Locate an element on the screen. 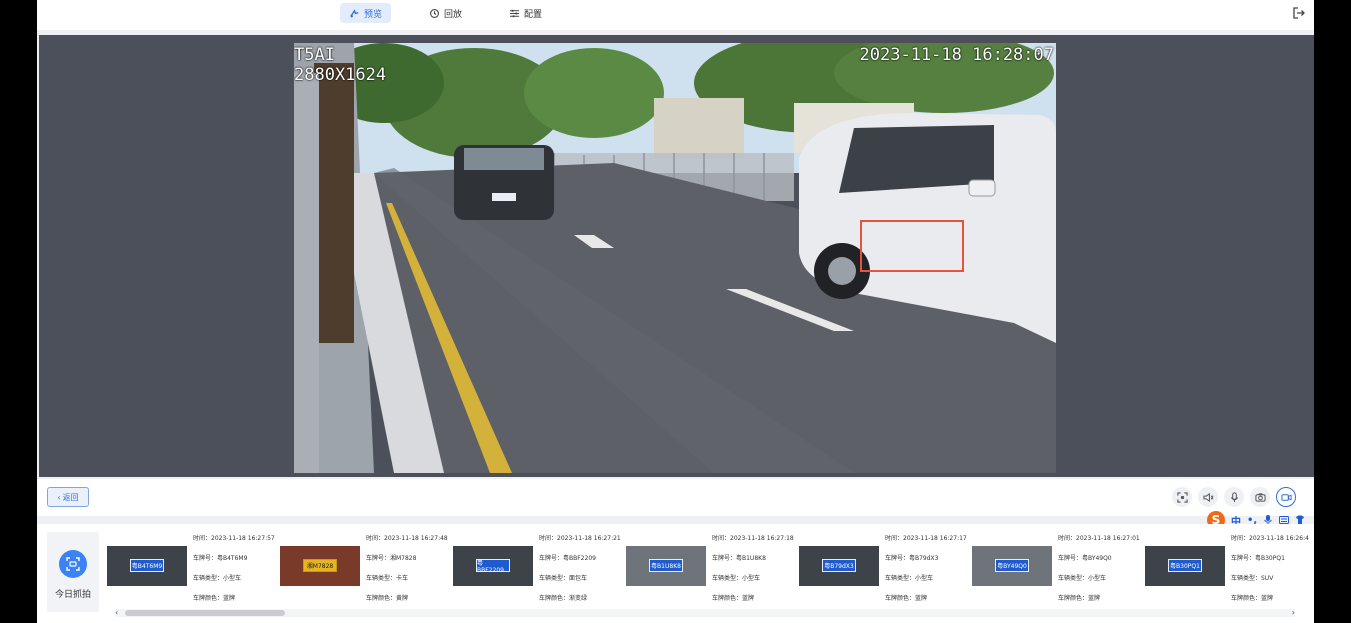 This screenshot has width=1351, height=623. tab-playback: 回放 is located at coordinates (445, 13).